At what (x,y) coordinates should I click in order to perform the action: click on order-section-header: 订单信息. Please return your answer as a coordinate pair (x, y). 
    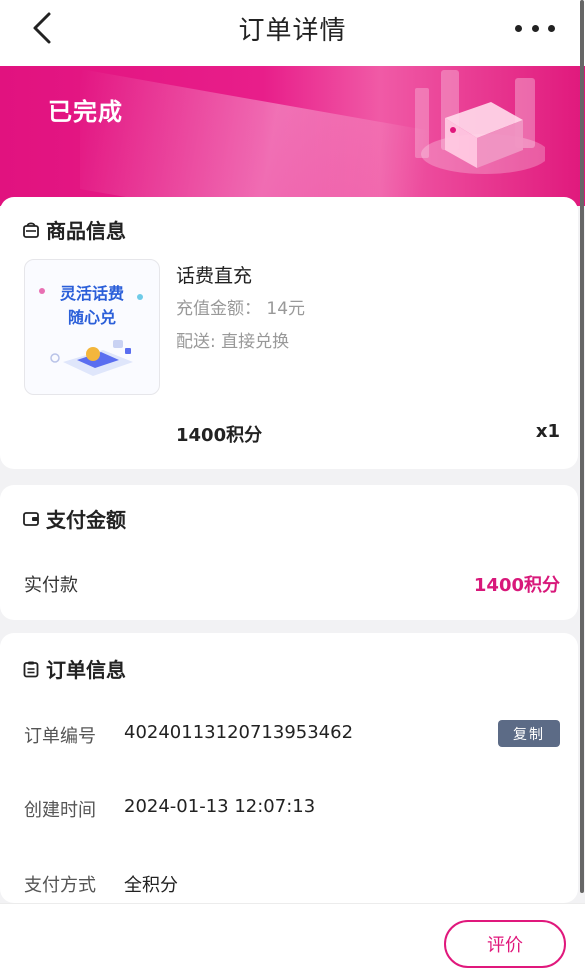
    Looking at the image, I should click on (74, 668).